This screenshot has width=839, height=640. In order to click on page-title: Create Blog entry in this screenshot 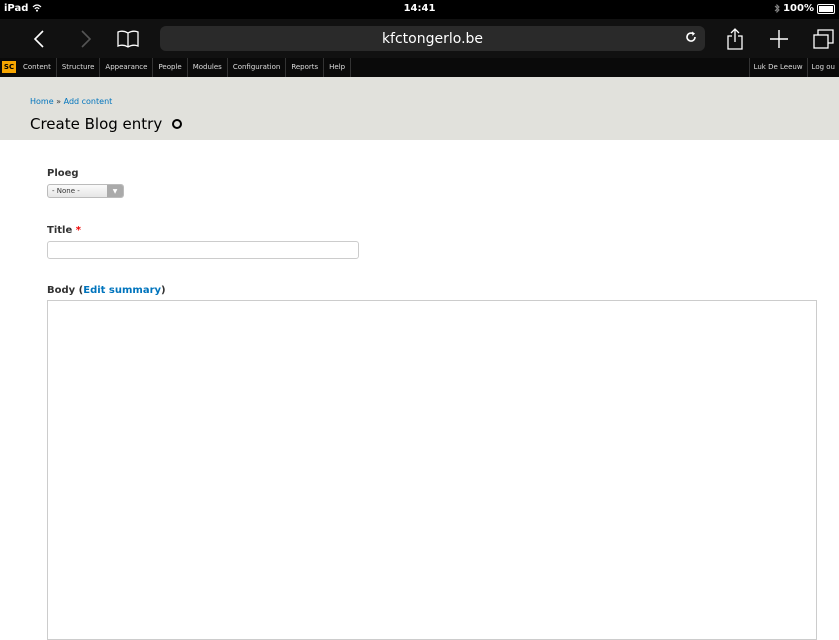, I will do `click(106, 124)`.